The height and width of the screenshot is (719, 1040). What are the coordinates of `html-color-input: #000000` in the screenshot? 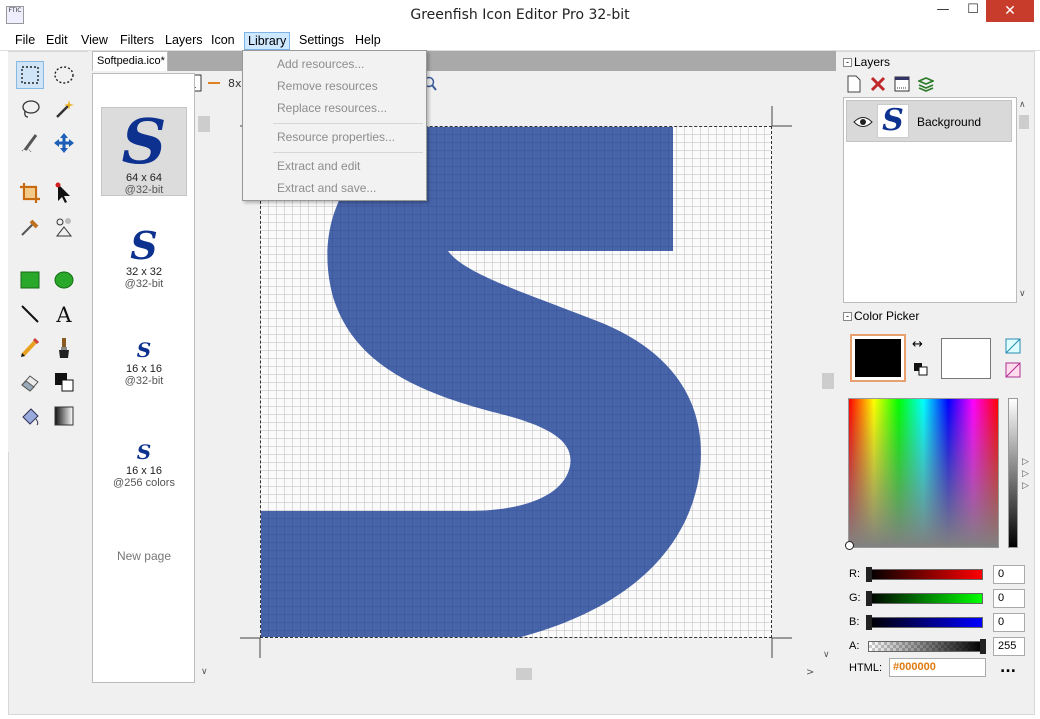 It's located at (937, 667).